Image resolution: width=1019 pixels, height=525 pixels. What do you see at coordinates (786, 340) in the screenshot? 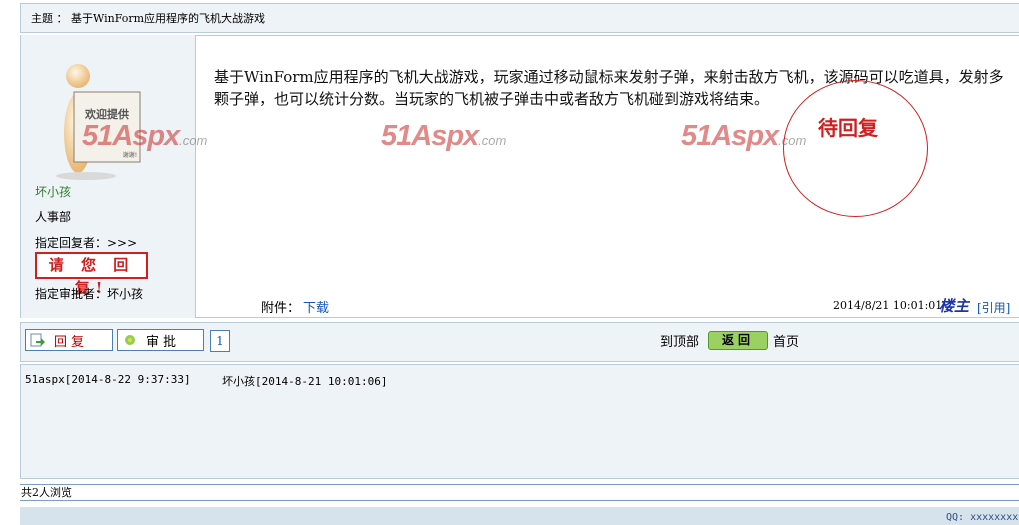
I see `home-link: 首页` at bounding box center [786, 340].